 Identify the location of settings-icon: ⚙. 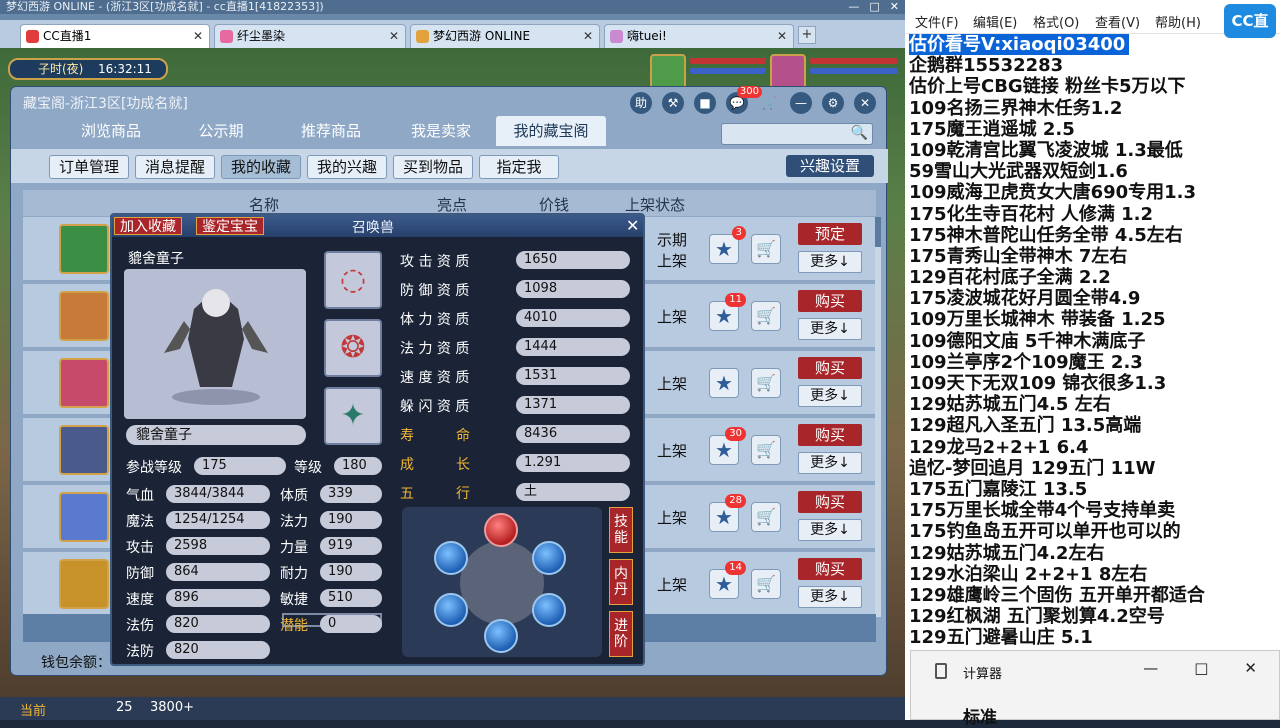
(833, 103).